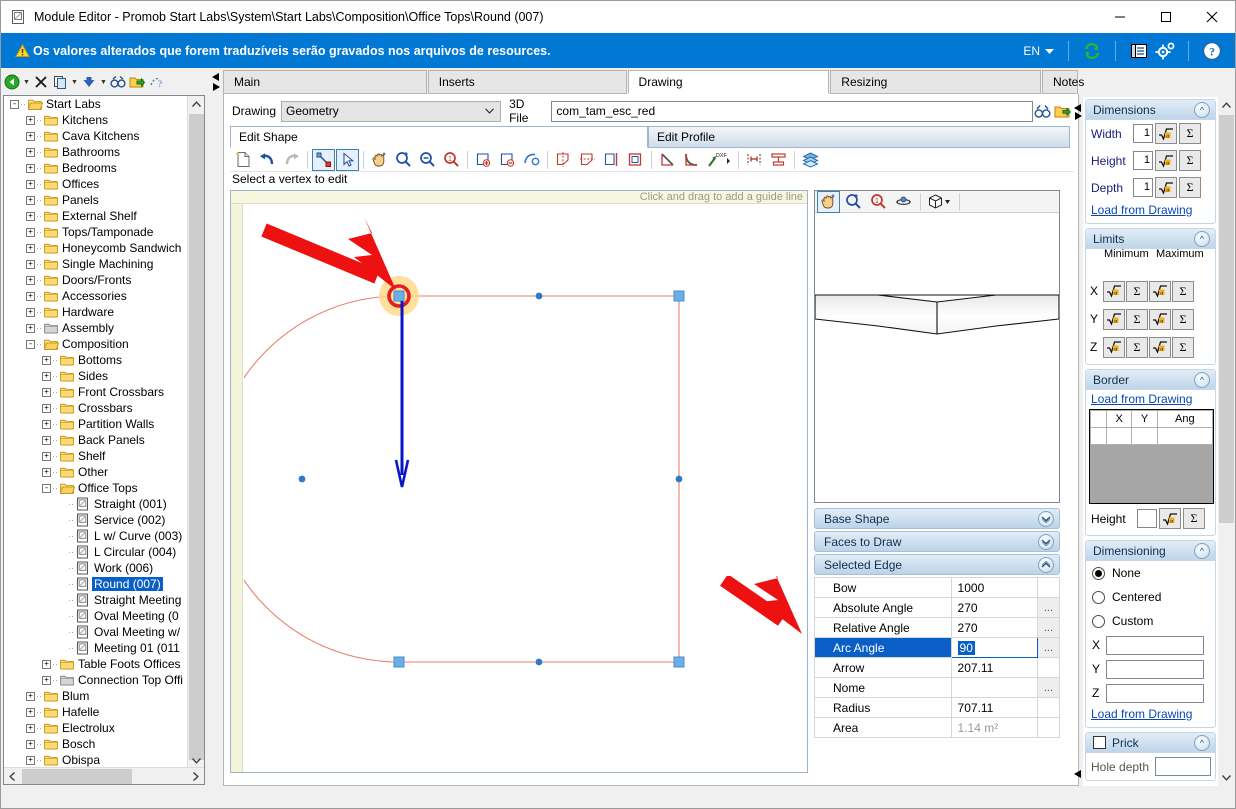 This screenshot has height=809, width=1236. Describe the element at coordinates (60, 82) in the screenshot. I see `copy-icon` at that location.